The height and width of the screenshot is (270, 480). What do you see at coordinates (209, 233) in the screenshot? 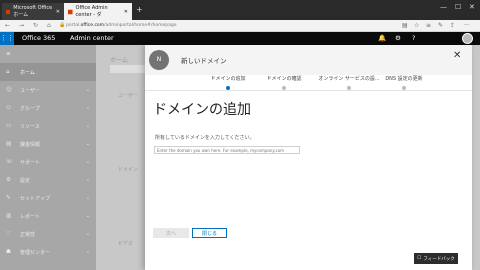
I see `close-button: 閉じる` at bounding box center [209, 233].